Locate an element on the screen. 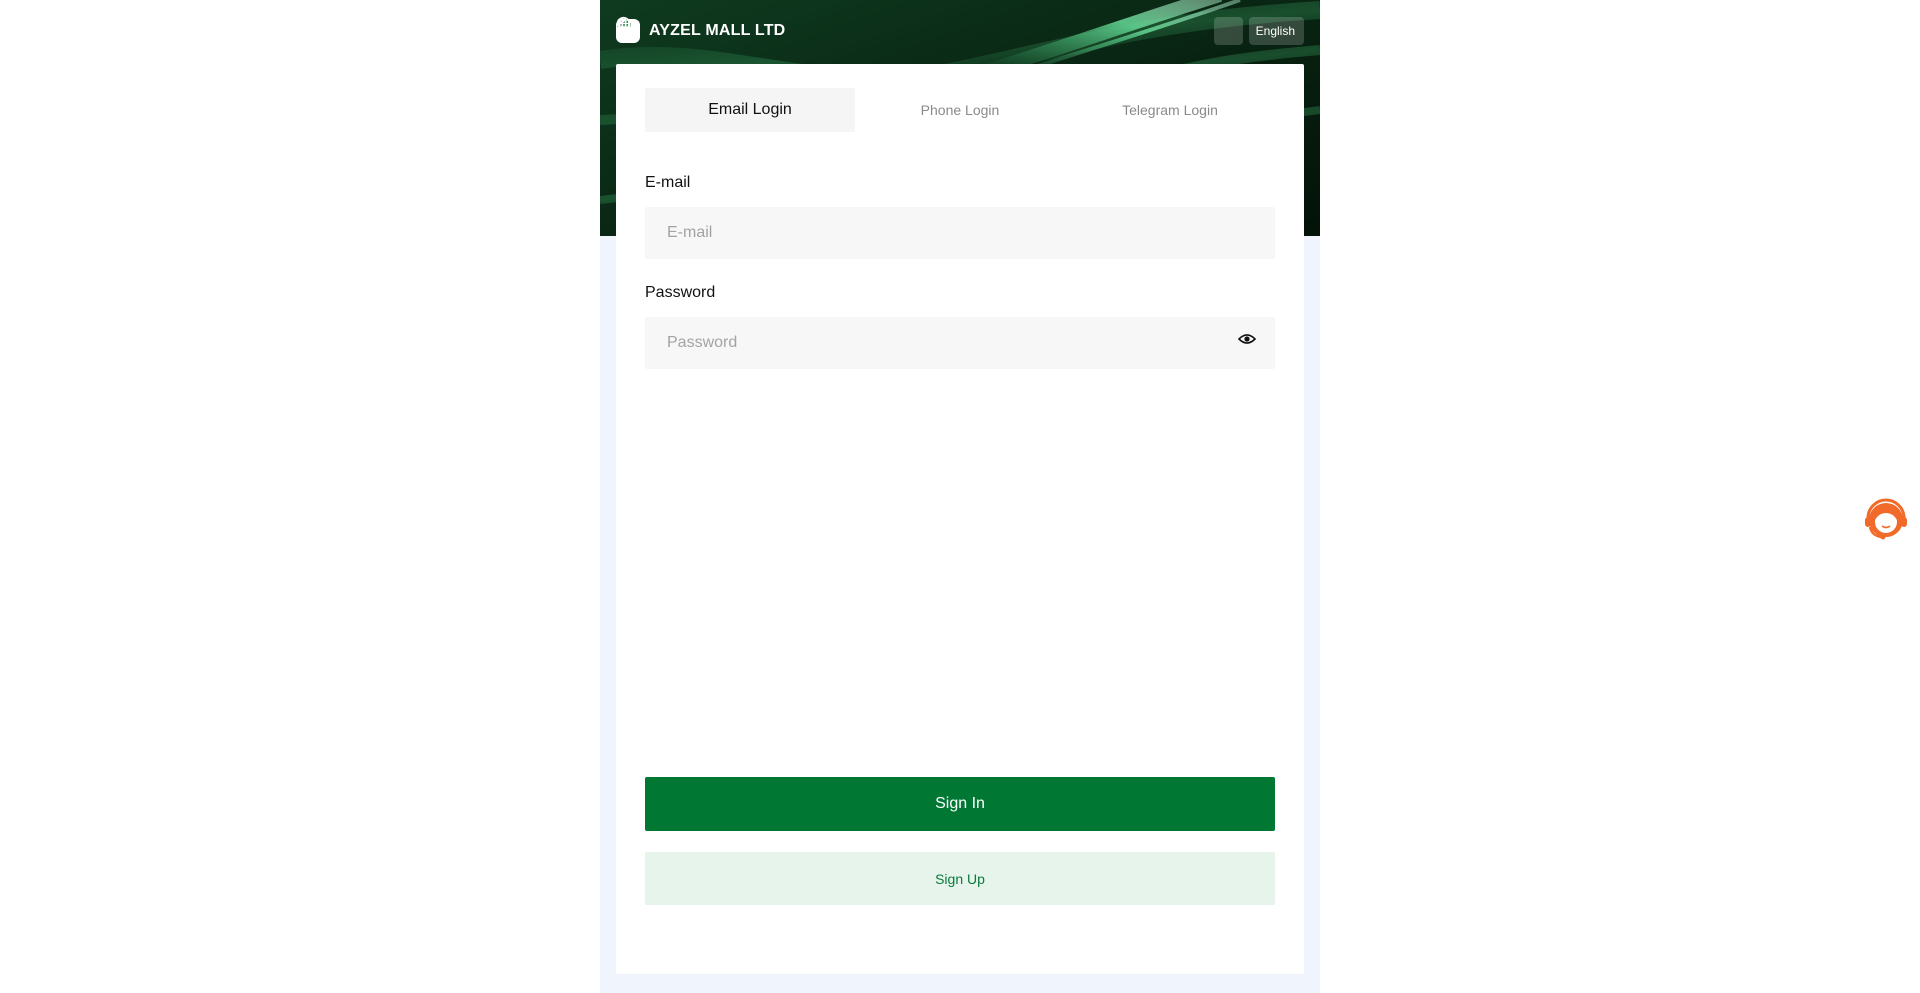 Image resolution: width=1920 pixels, height=993 pixels. tab-telegram-login: Telegram Login is located at coordinates (1170, 110).